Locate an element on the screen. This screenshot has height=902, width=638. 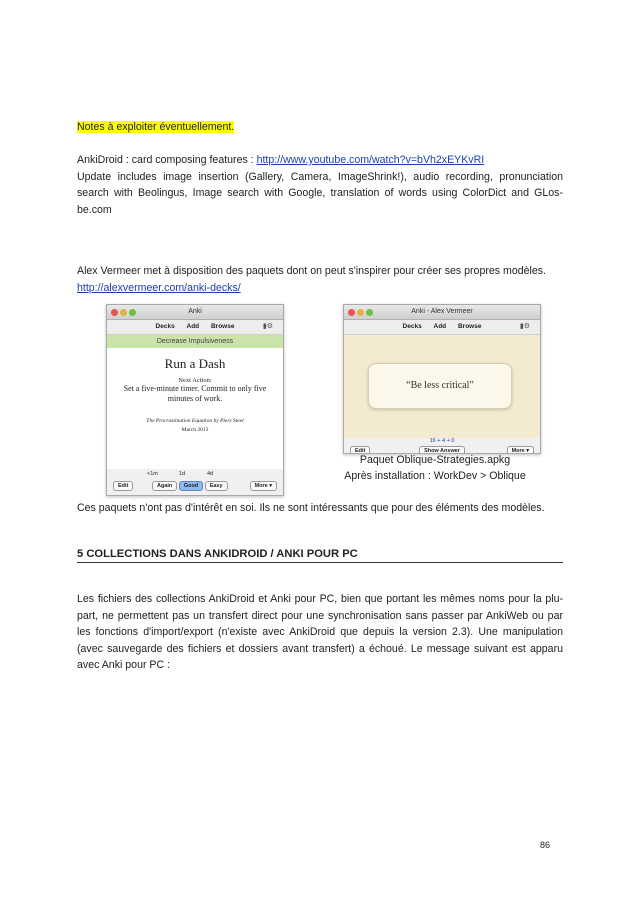
card-counts: 16 + 4 + 0 is located at coordinates (442, 441).